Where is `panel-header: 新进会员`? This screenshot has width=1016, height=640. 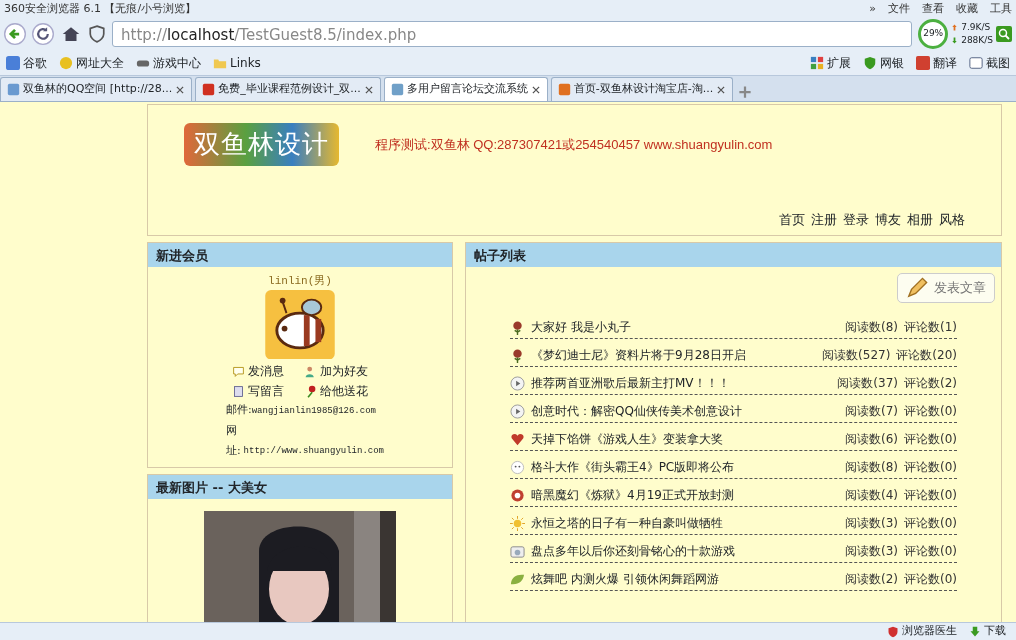
panel-header: 新进会员 is located at coordinates (300, 255).